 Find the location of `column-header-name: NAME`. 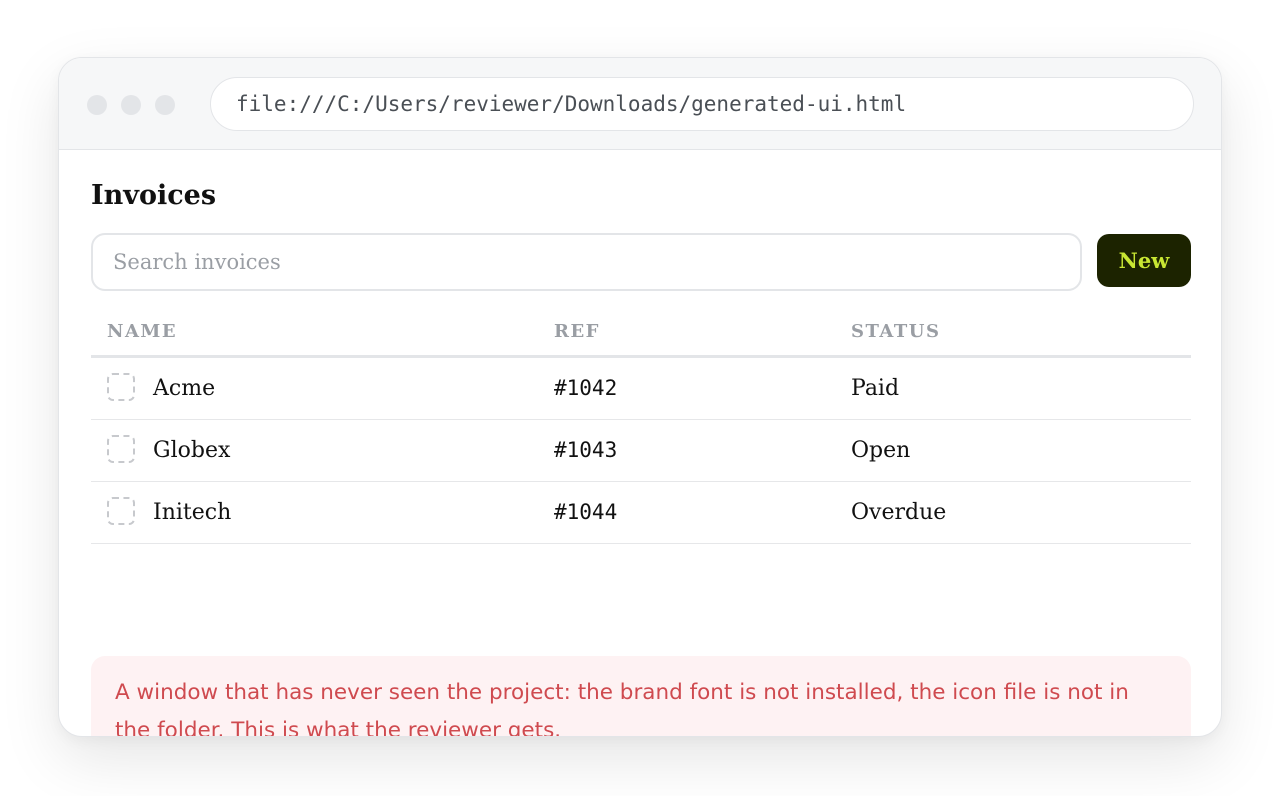

column-header-name: NAME is located at coordinates (142, 331).